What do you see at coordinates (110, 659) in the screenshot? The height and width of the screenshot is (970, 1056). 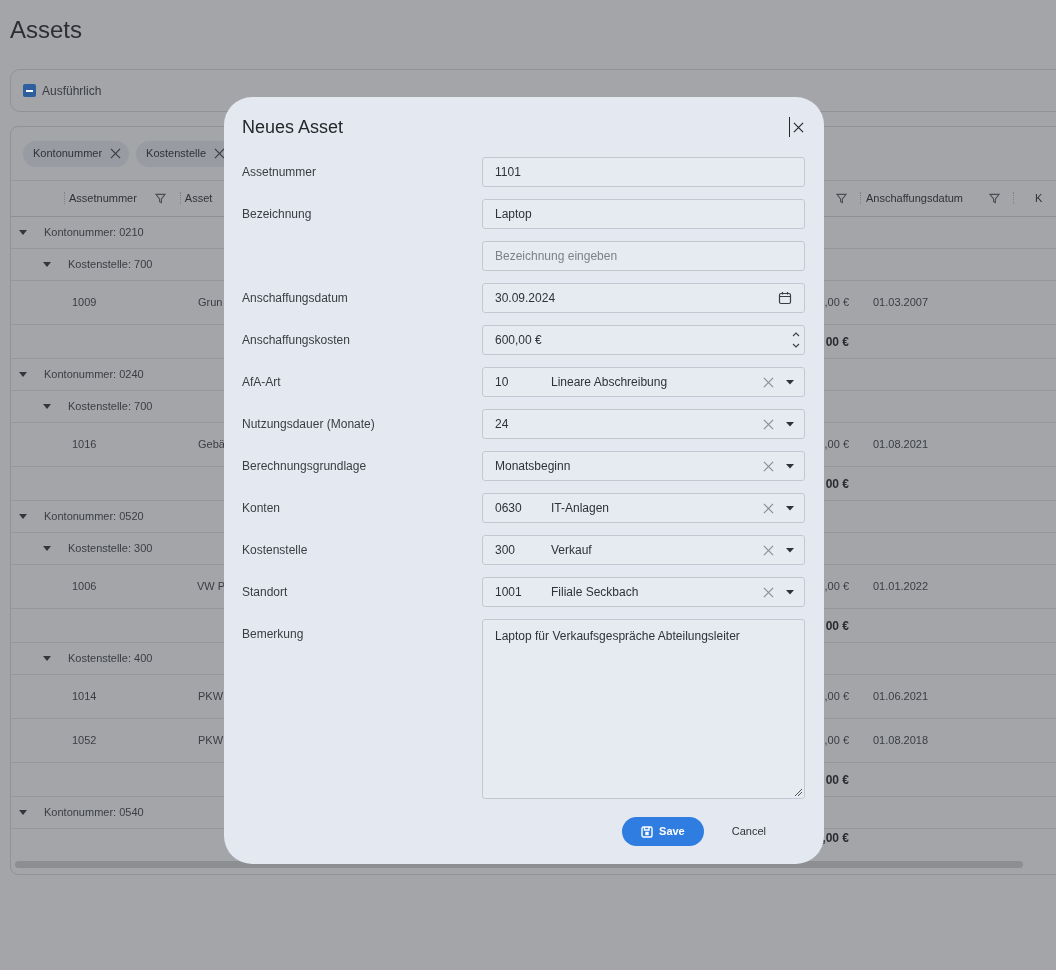 I see `subgroup-row-label: Kostenstelle: 400` at bounding box center [110, 659].